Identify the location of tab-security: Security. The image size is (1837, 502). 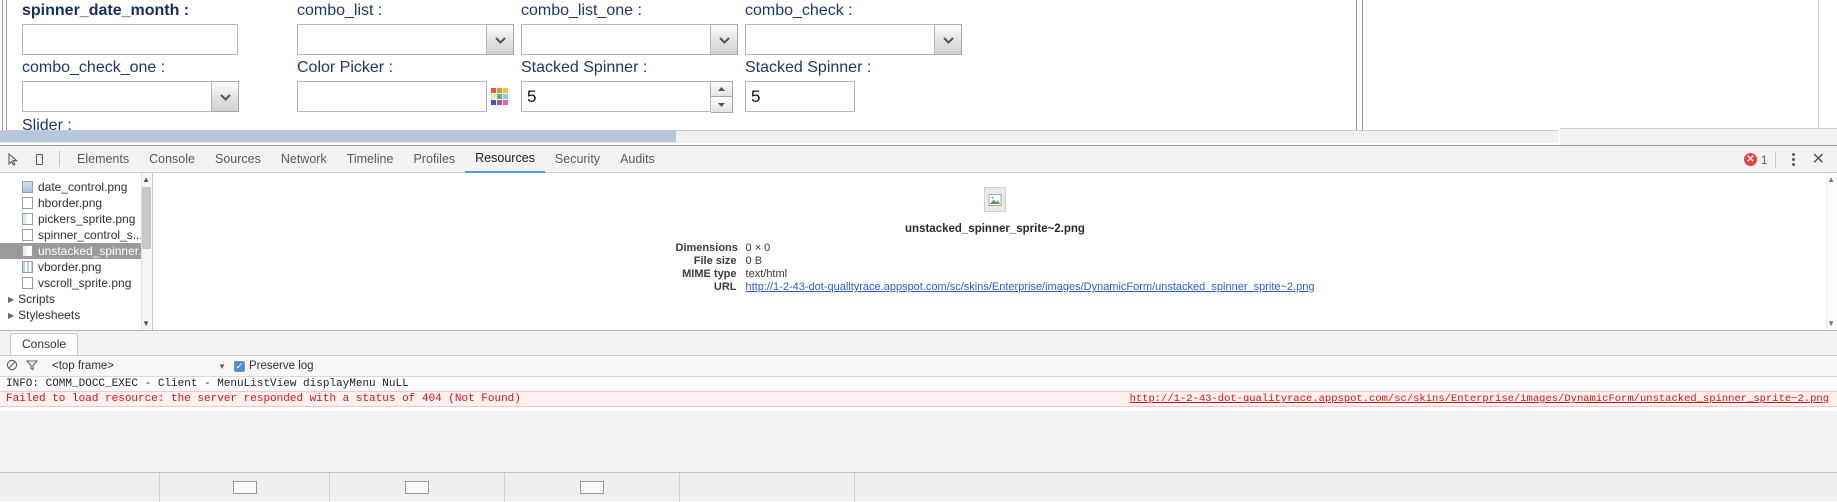
(577, 159).